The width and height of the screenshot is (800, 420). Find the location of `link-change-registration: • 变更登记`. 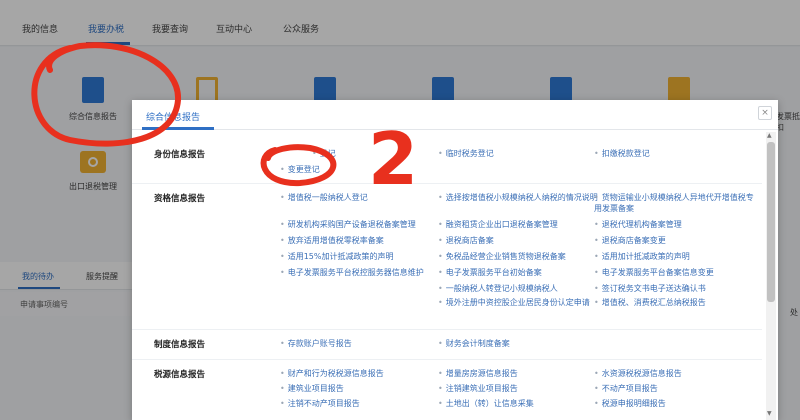

link-change-registration: • 变更登记 is located at coordinates (360, 169).